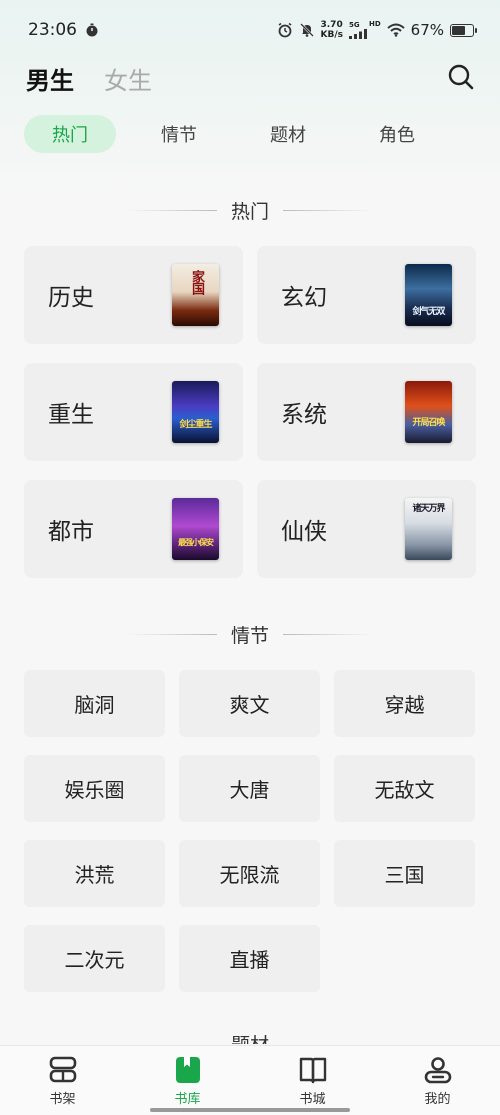 The height and width of the screenshot is (1115, 500). What do you see at coordinates (71, 415) in the screenshot?
I see `genre-label: 重生` at bounding box center [71, 415].